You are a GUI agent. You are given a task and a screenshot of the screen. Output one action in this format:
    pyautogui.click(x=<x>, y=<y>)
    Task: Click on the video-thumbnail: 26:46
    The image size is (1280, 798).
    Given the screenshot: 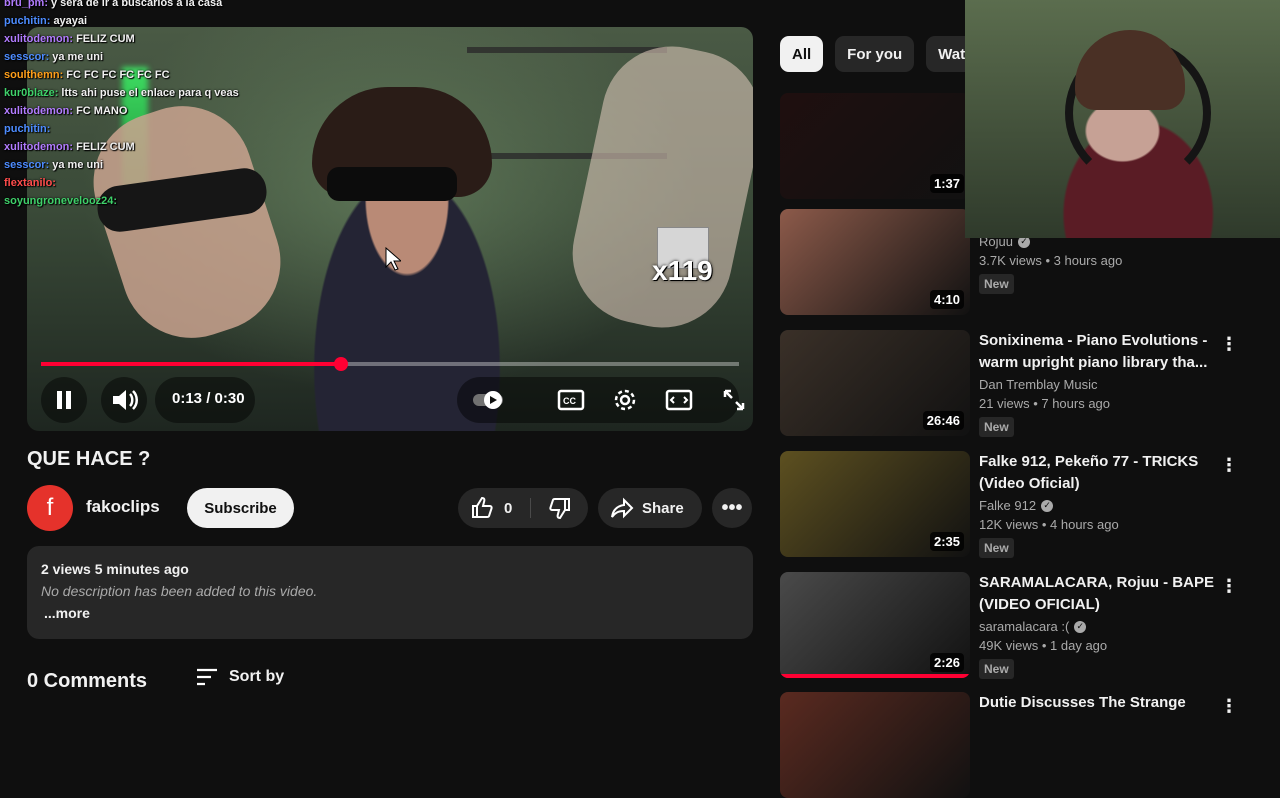 What is the action you would take?
    pyautogui.click(x=875, y=383)
    